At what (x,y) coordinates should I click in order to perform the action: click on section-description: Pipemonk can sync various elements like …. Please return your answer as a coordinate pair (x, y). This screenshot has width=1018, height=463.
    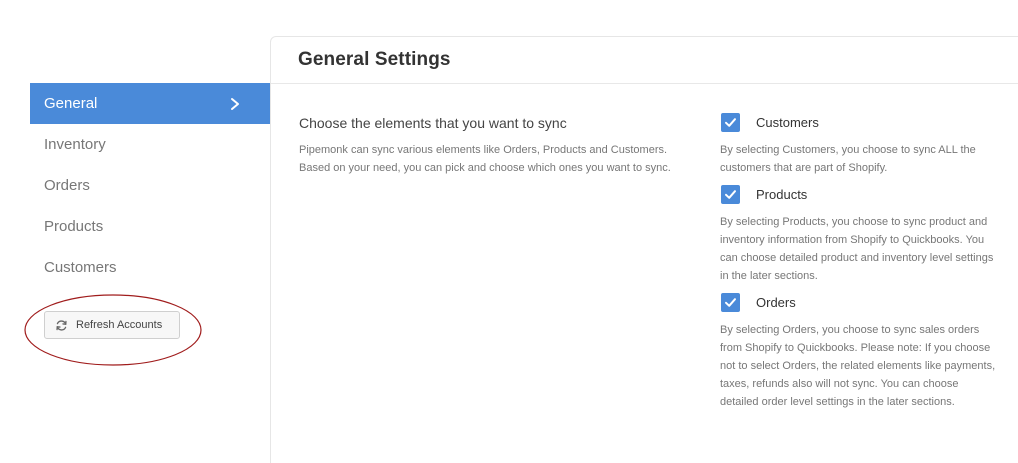
    Looking at the image, I should click on (485, 159).